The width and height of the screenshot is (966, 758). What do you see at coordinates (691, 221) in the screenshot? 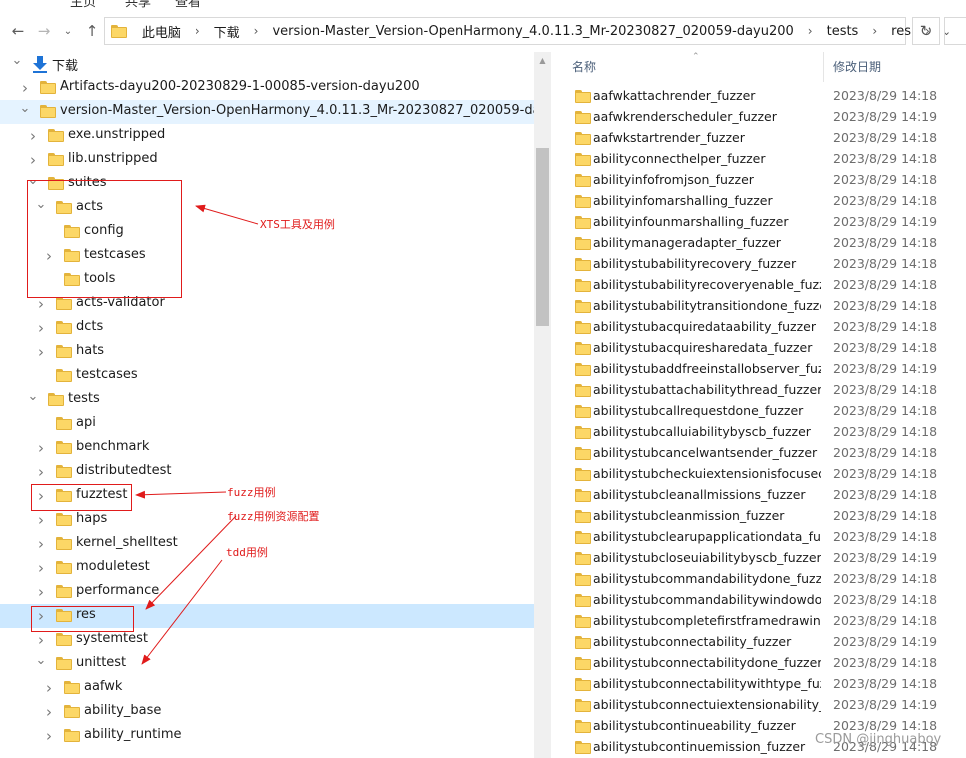
I see `file-name: abilityinfounmarshalling_fuzzer` at bounding box center [691, 221].